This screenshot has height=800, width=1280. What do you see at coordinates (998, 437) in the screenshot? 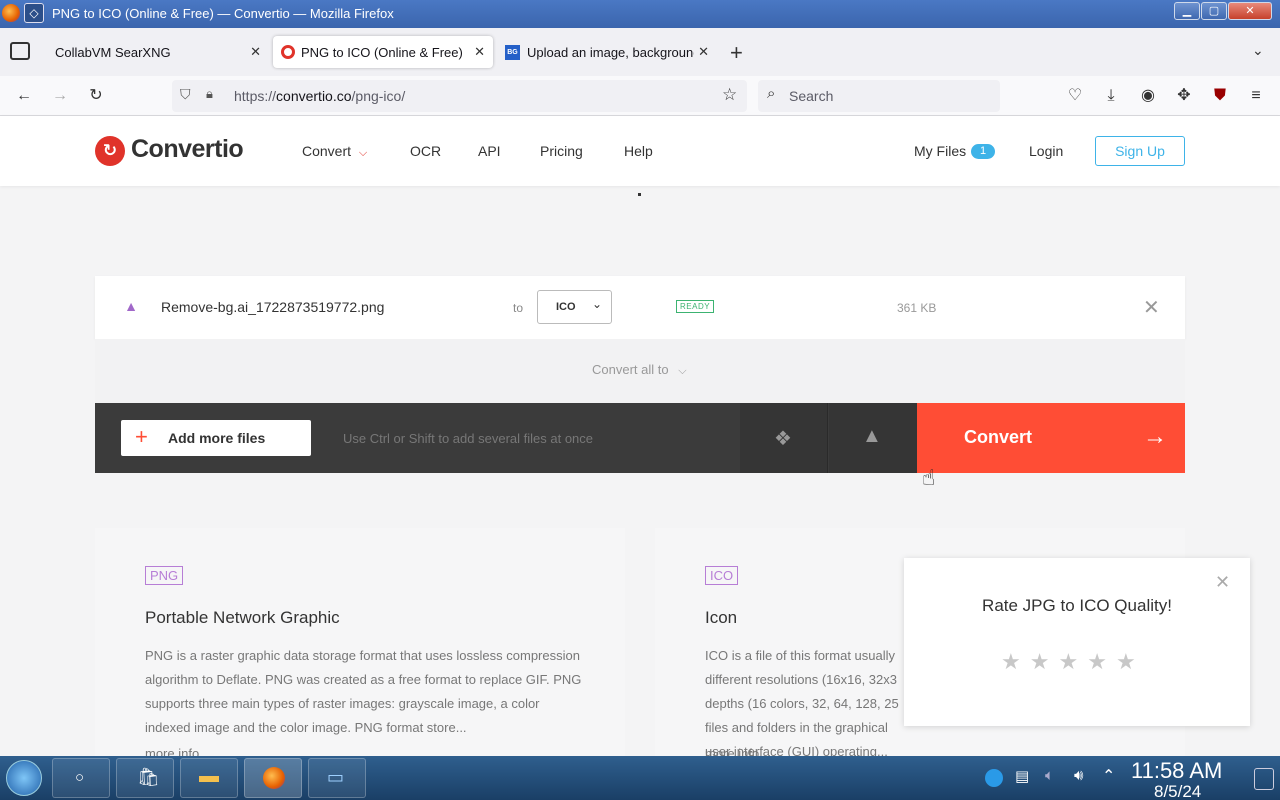
I see `convert-label: Convert` at bounding box center [998, 437].